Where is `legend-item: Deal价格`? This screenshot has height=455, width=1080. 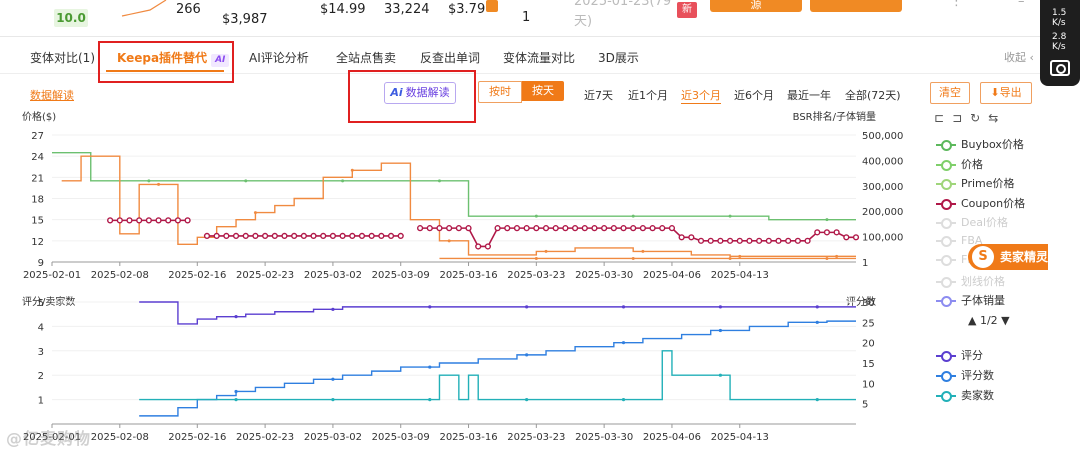 legend-item: Deal价格 is located at coordinates (972, 222).